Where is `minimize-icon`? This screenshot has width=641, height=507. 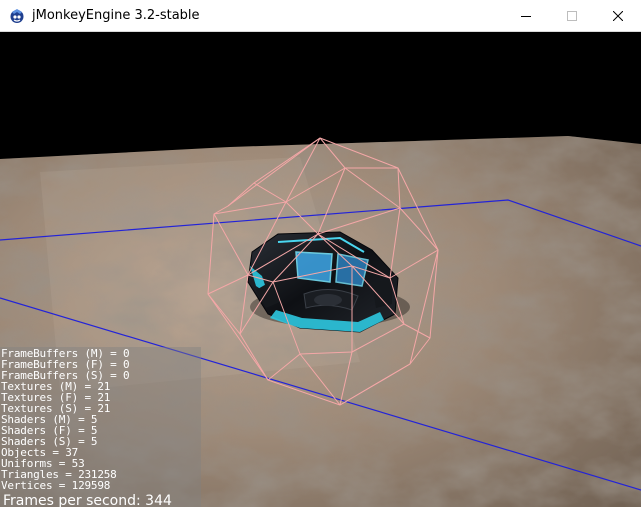
minimize-icon is located at coordinates (526, 16).